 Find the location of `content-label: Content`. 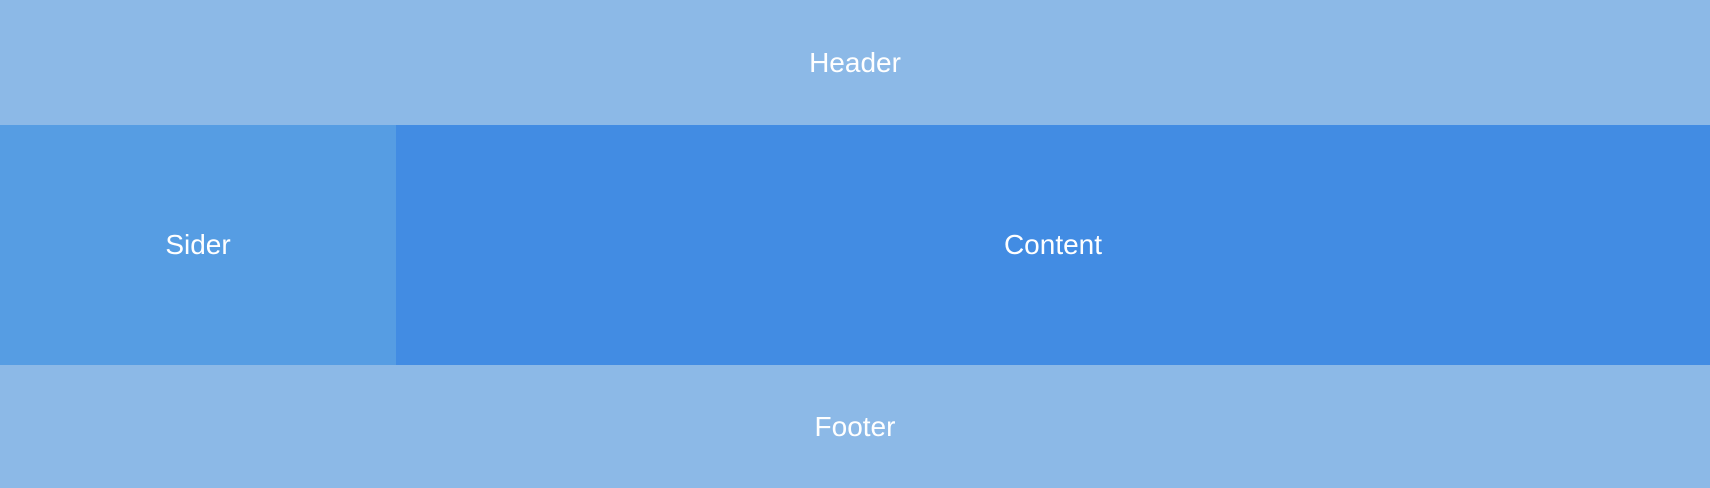

content-label: Content is located at coordinates (1053, 244).